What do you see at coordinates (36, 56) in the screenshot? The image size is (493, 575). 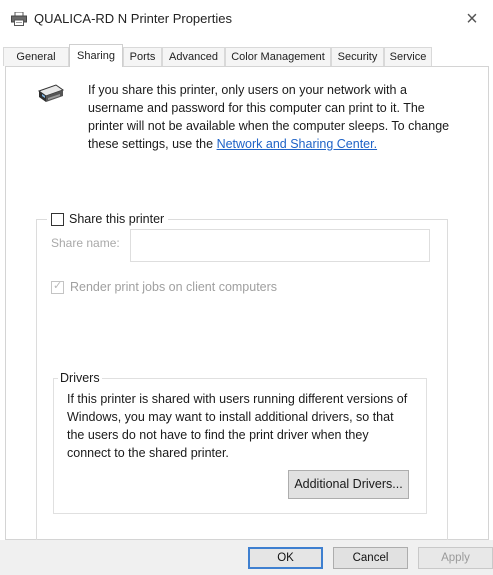 I see `tab-general: General` at bounding box center [36, 56].